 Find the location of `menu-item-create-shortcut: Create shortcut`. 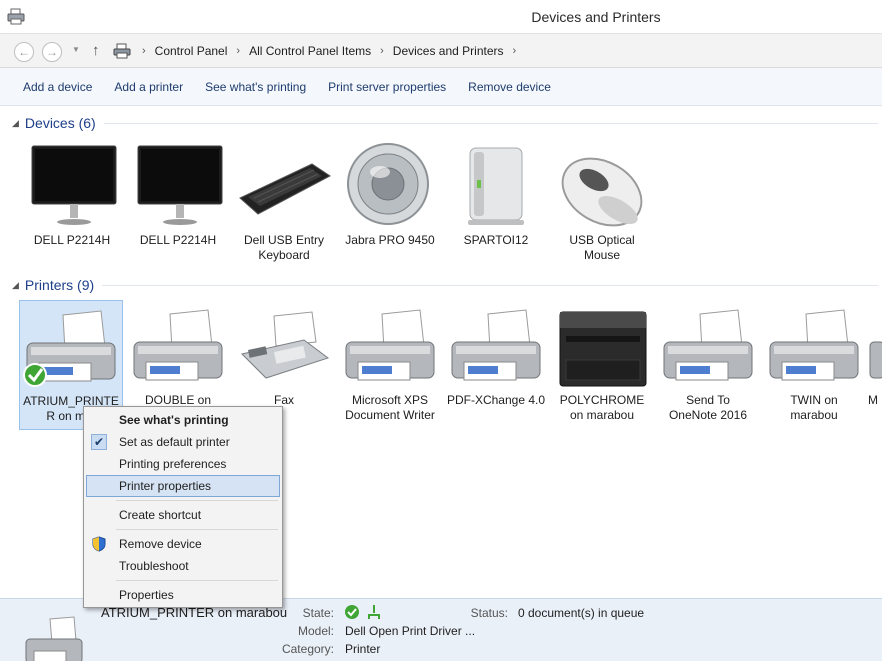

menu-item-create-shortcut: Create shortcut is located at coordinates (183, 515).